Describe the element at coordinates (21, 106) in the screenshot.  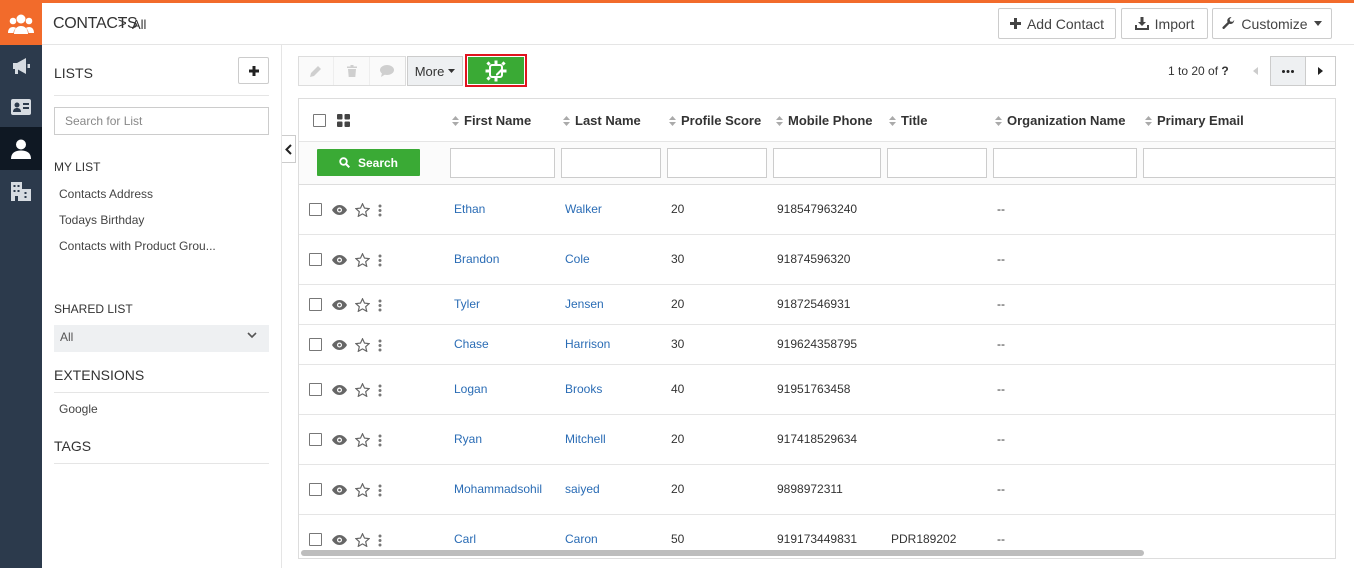
I see `contact-card-icon` at that location.